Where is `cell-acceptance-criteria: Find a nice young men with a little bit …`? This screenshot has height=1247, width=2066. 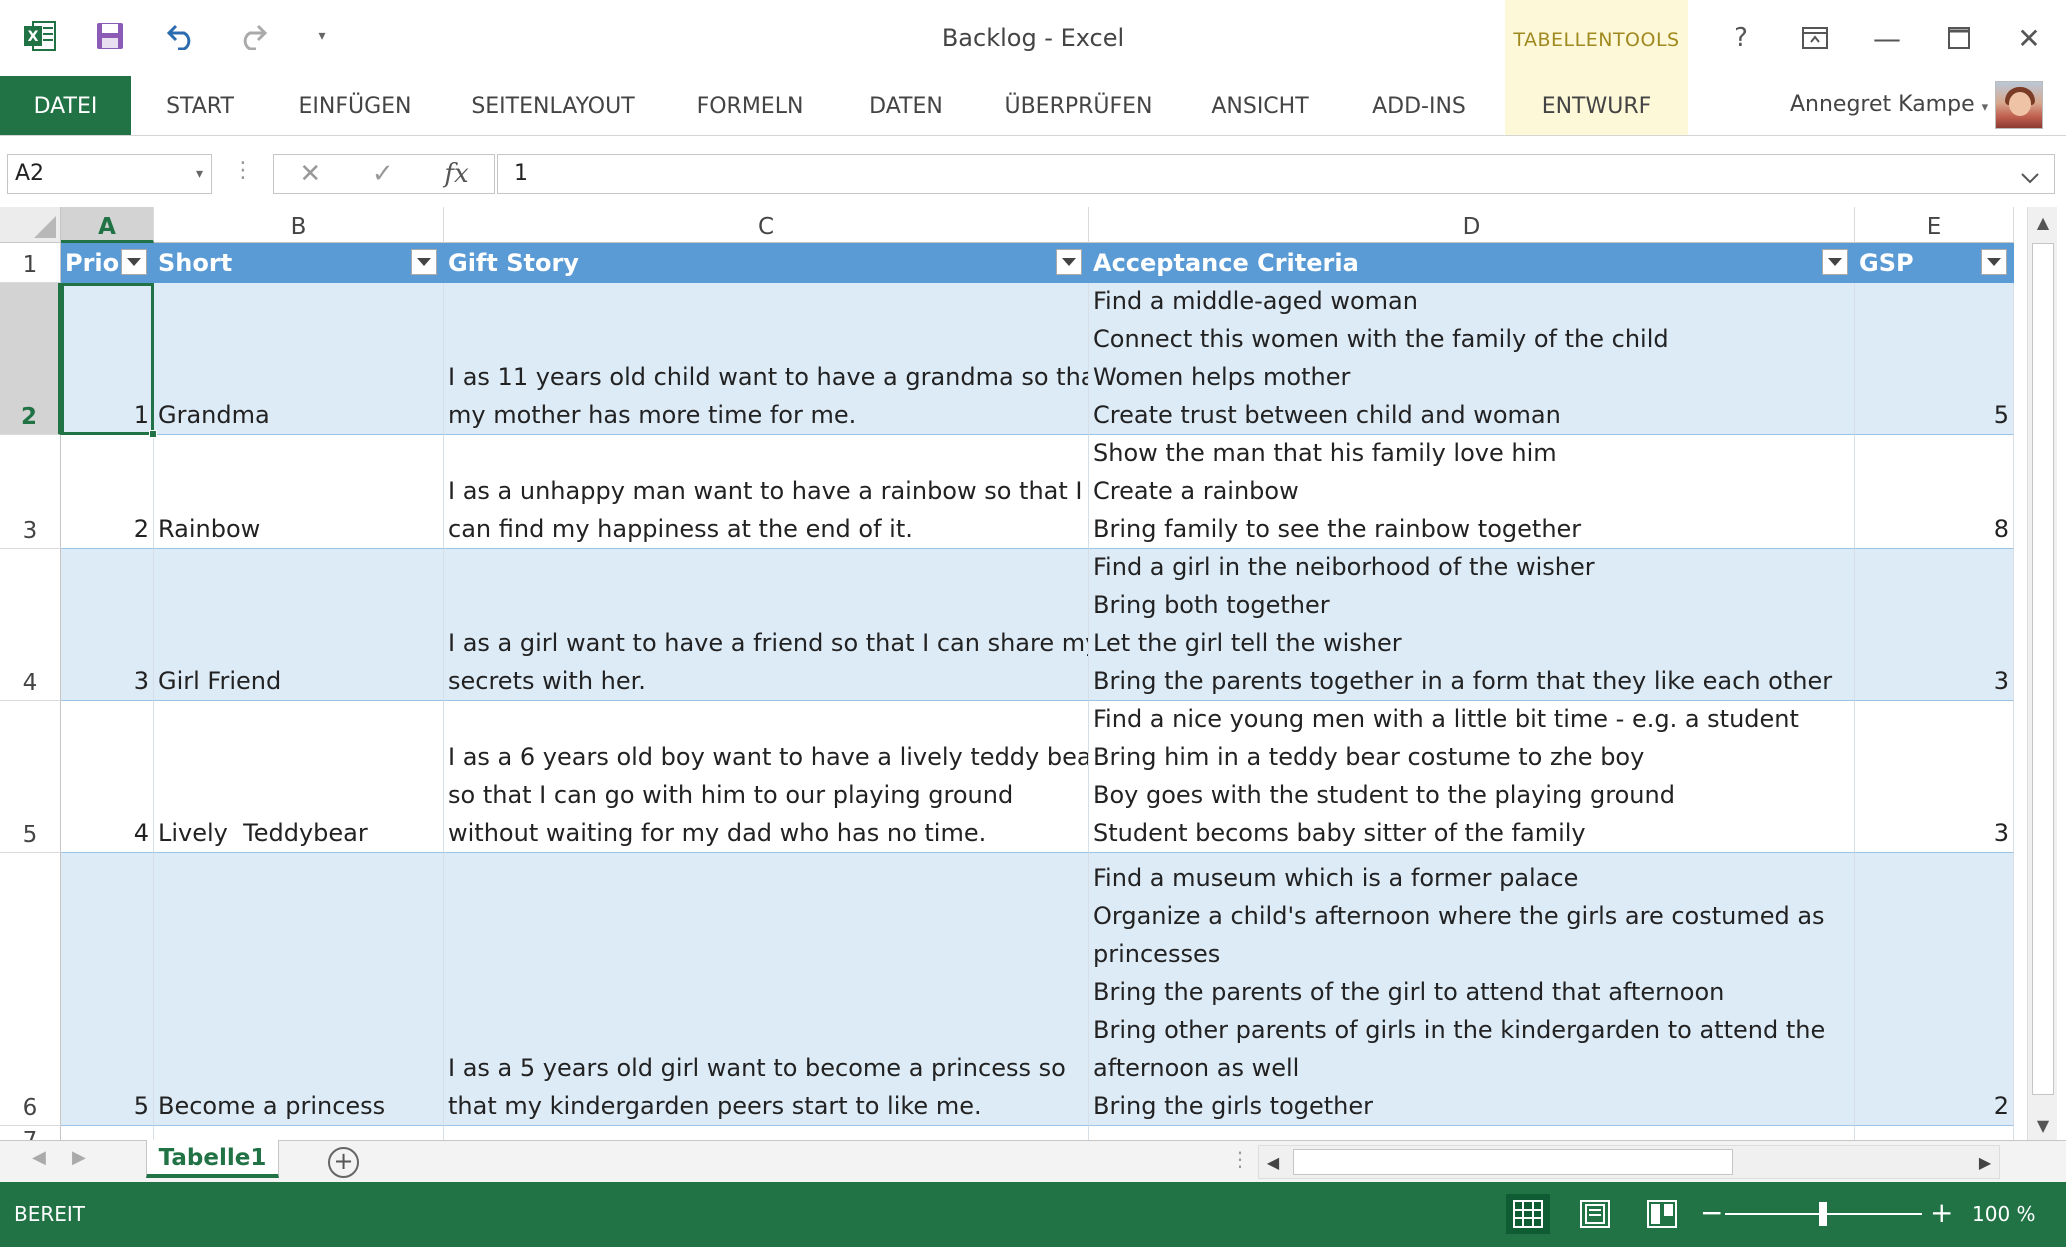 cell-acceptance-criteria: Find a nice young men with a little bit … is located at coordinates (1472, 777).